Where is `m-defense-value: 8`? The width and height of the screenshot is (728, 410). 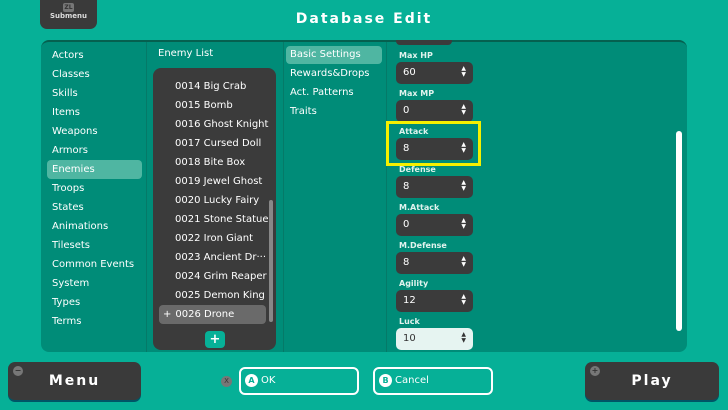 m-defense-value: 8 is located at coordinates (406, 262).